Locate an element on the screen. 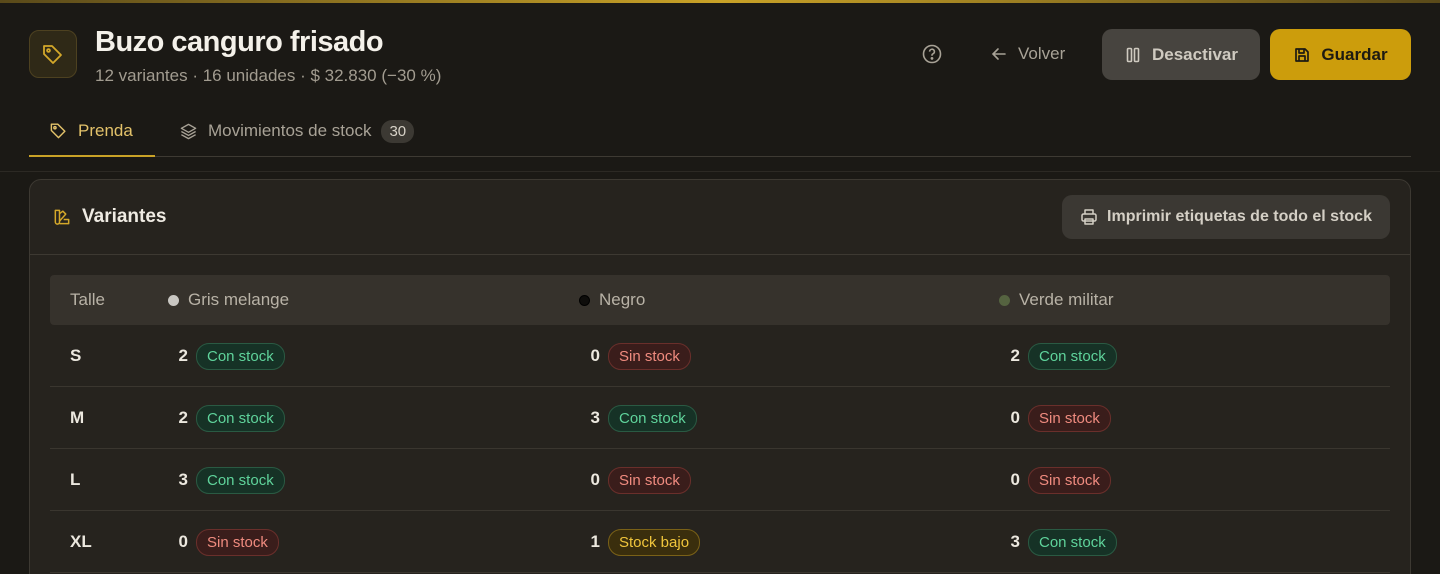 This screenshot has height=574, width=1440. save-button: Guardar is located at coordinates (1340, 54).